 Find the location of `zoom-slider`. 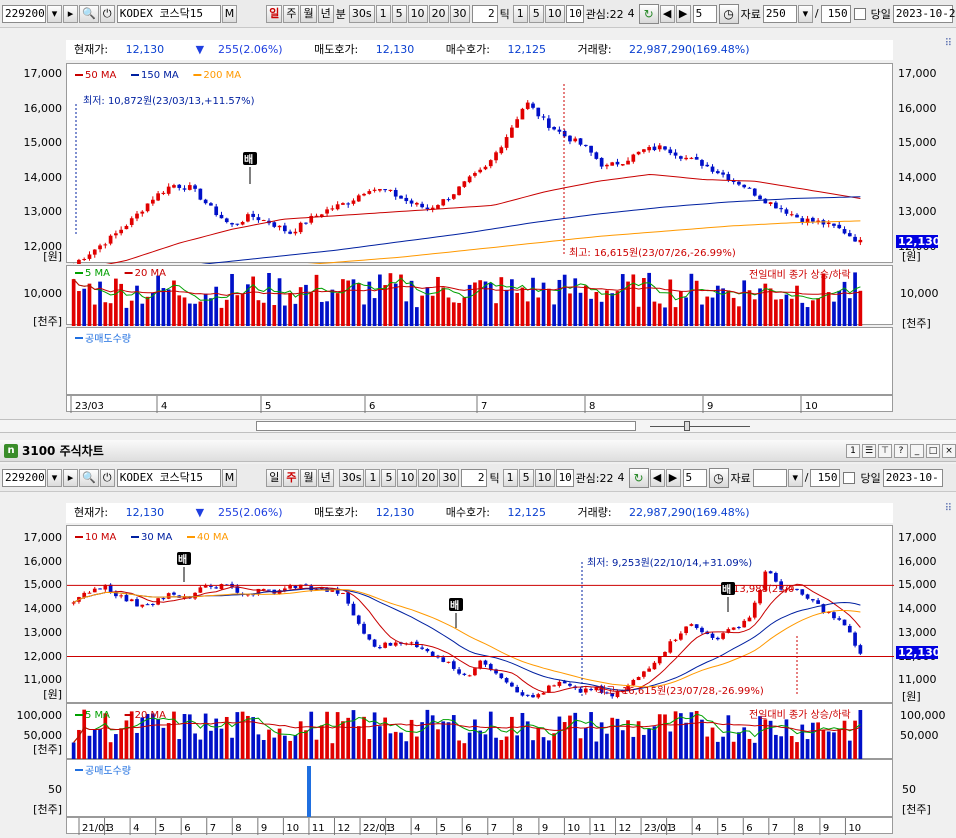

zoom-slider is located at coordinates (700, 426).